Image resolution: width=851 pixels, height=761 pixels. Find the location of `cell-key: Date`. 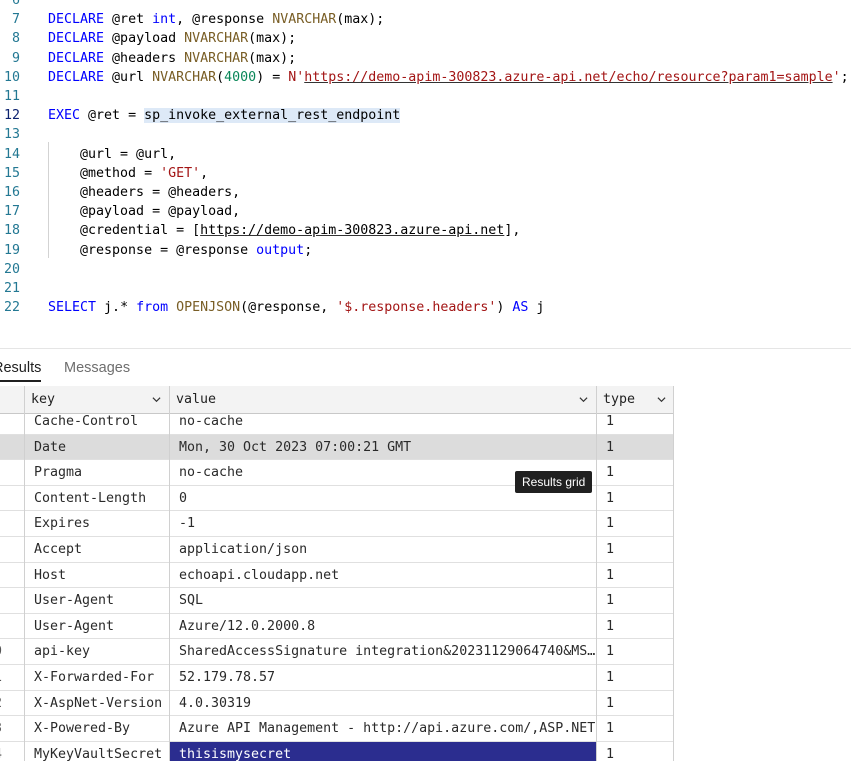

cell-key: Date is located at coordinates (96, 447).